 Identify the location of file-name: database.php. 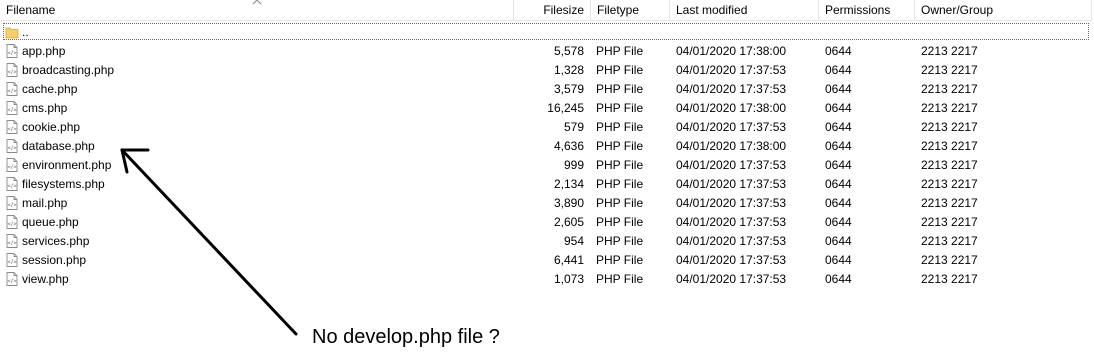
(58, 146).